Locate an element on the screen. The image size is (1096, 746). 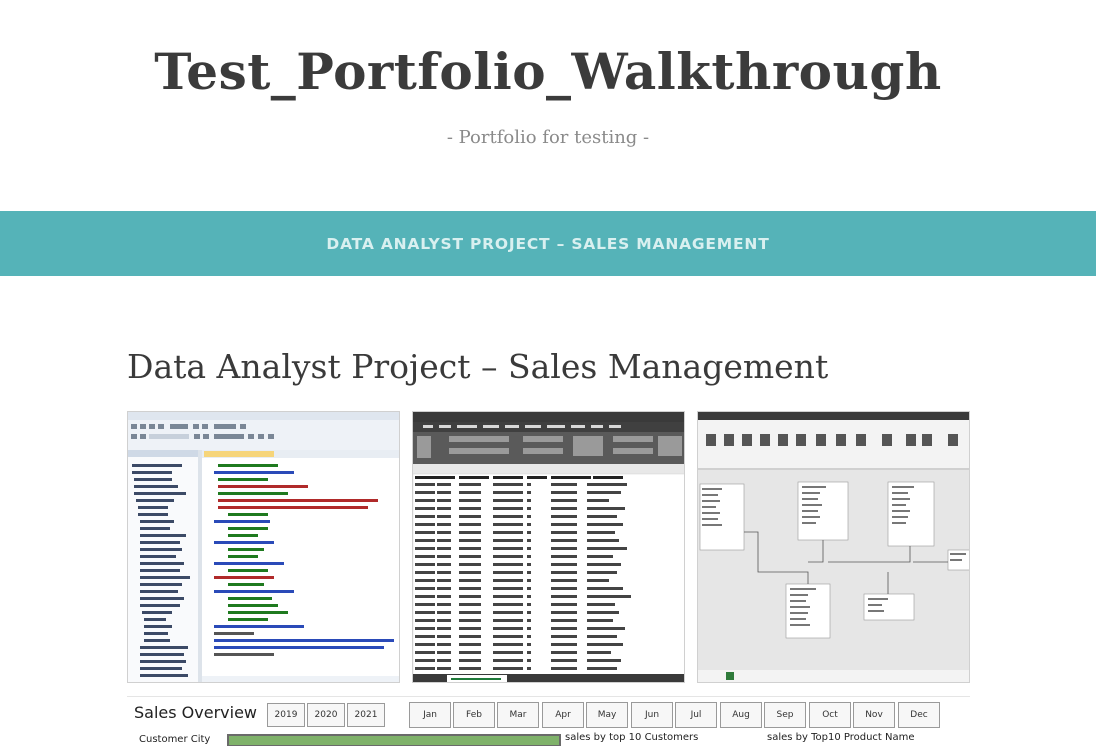
year-button-2020: 2020 is located at coordinates (326, 715).